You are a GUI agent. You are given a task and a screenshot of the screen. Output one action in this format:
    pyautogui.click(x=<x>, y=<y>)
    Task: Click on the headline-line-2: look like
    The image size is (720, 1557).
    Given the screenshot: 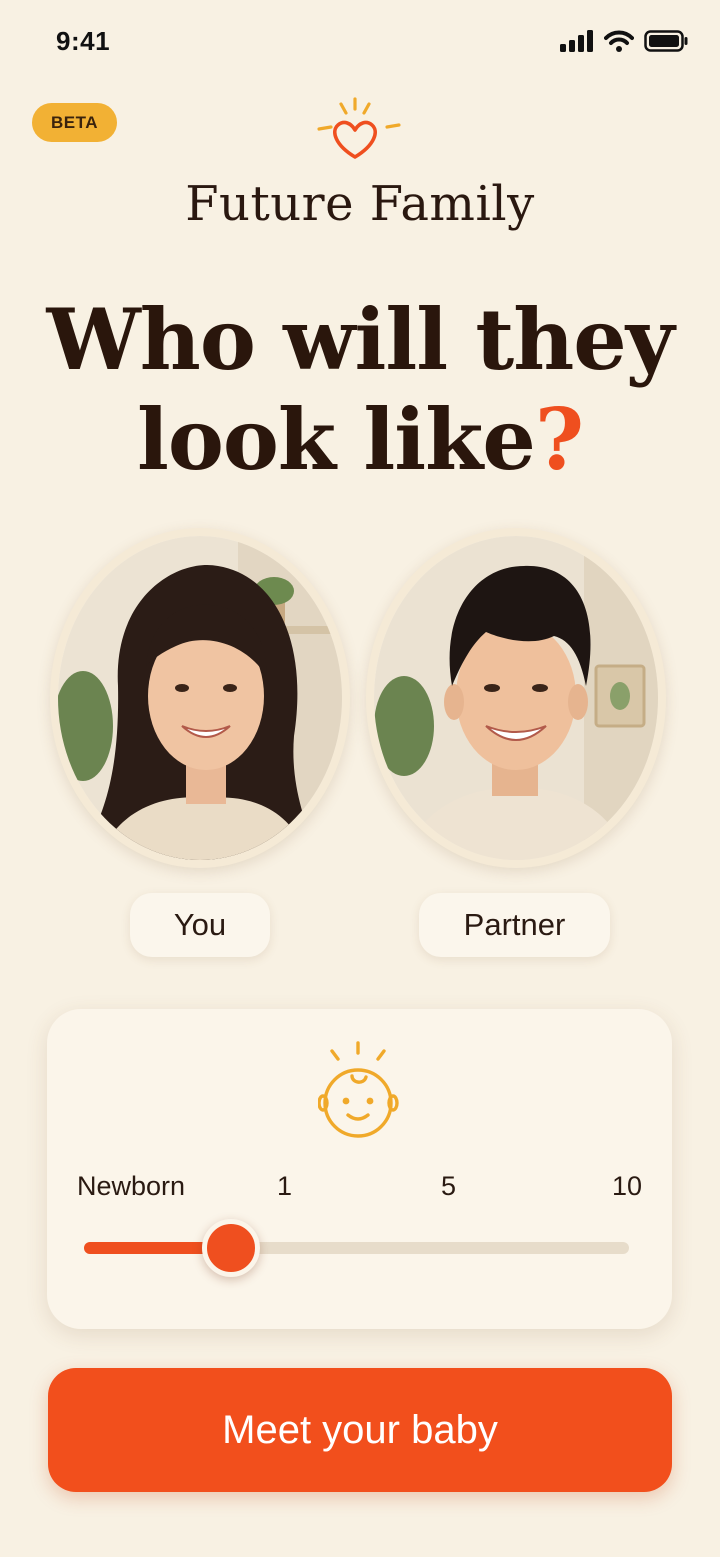 What is the action you would take?
    pyautogui.click(x=336, y=439)
    